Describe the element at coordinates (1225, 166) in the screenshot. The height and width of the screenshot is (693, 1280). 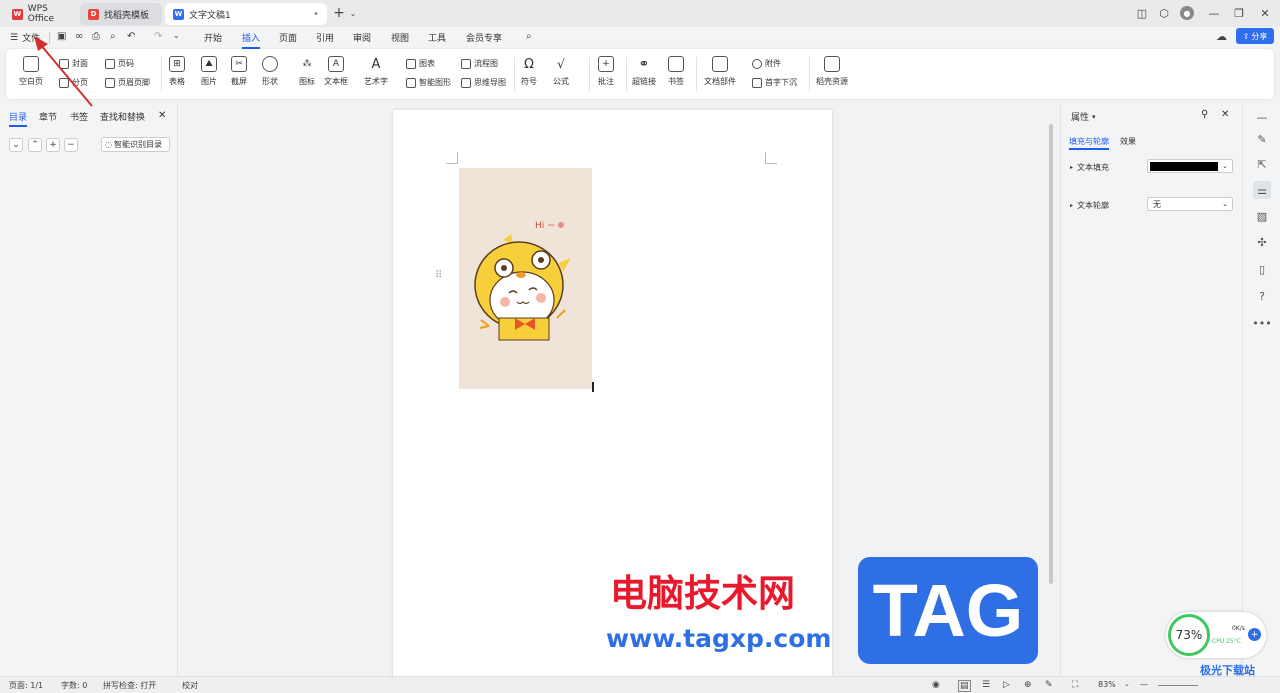
I see `chevron-down-icon: ⌄` at that location.